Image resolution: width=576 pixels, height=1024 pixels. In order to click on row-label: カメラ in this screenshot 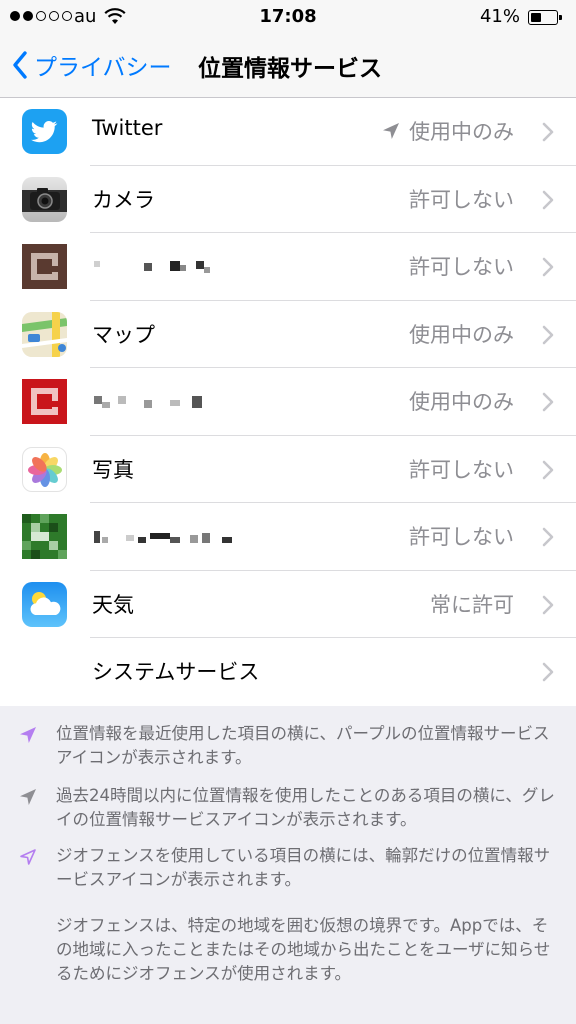, I will do `click(123, 199)`.